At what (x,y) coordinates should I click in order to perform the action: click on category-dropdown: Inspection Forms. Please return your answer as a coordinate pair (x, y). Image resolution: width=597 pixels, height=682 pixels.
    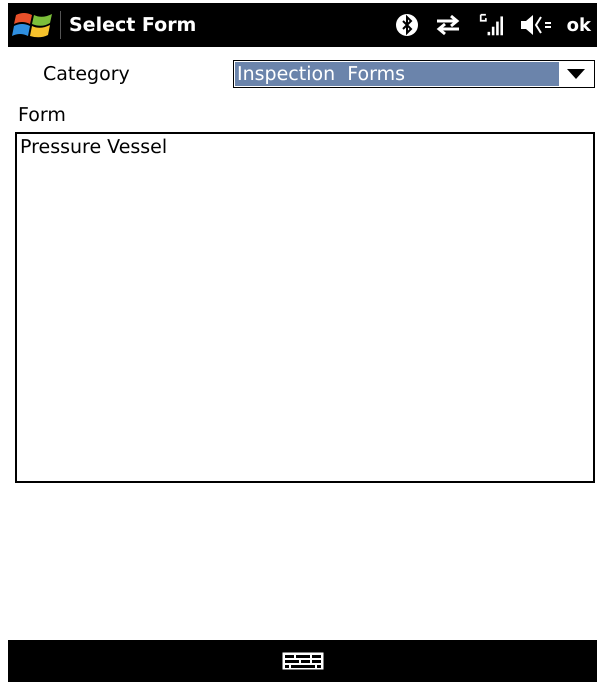
    Looking at the image, I should click on (414, 74).